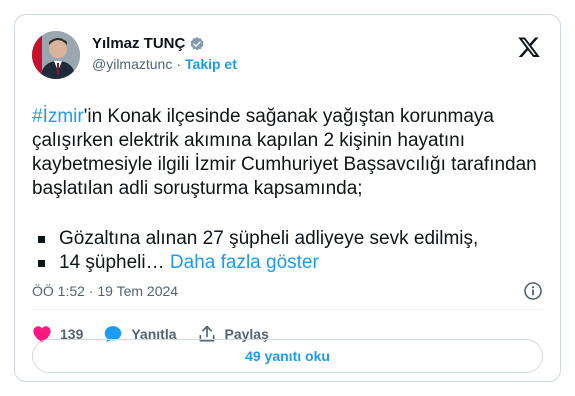 The width and height of the screenshot is (575, 396). I want to click on avatar, so click(56, 55).